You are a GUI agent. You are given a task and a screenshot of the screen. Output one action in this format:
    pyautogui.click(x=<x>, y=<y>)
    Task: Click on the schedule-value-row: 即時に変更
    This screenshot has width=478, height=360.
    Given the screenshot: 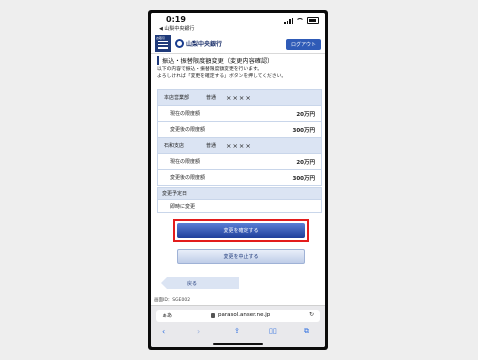 What is the action you would take?
    pyautogui.click(x=239, y=206)
    